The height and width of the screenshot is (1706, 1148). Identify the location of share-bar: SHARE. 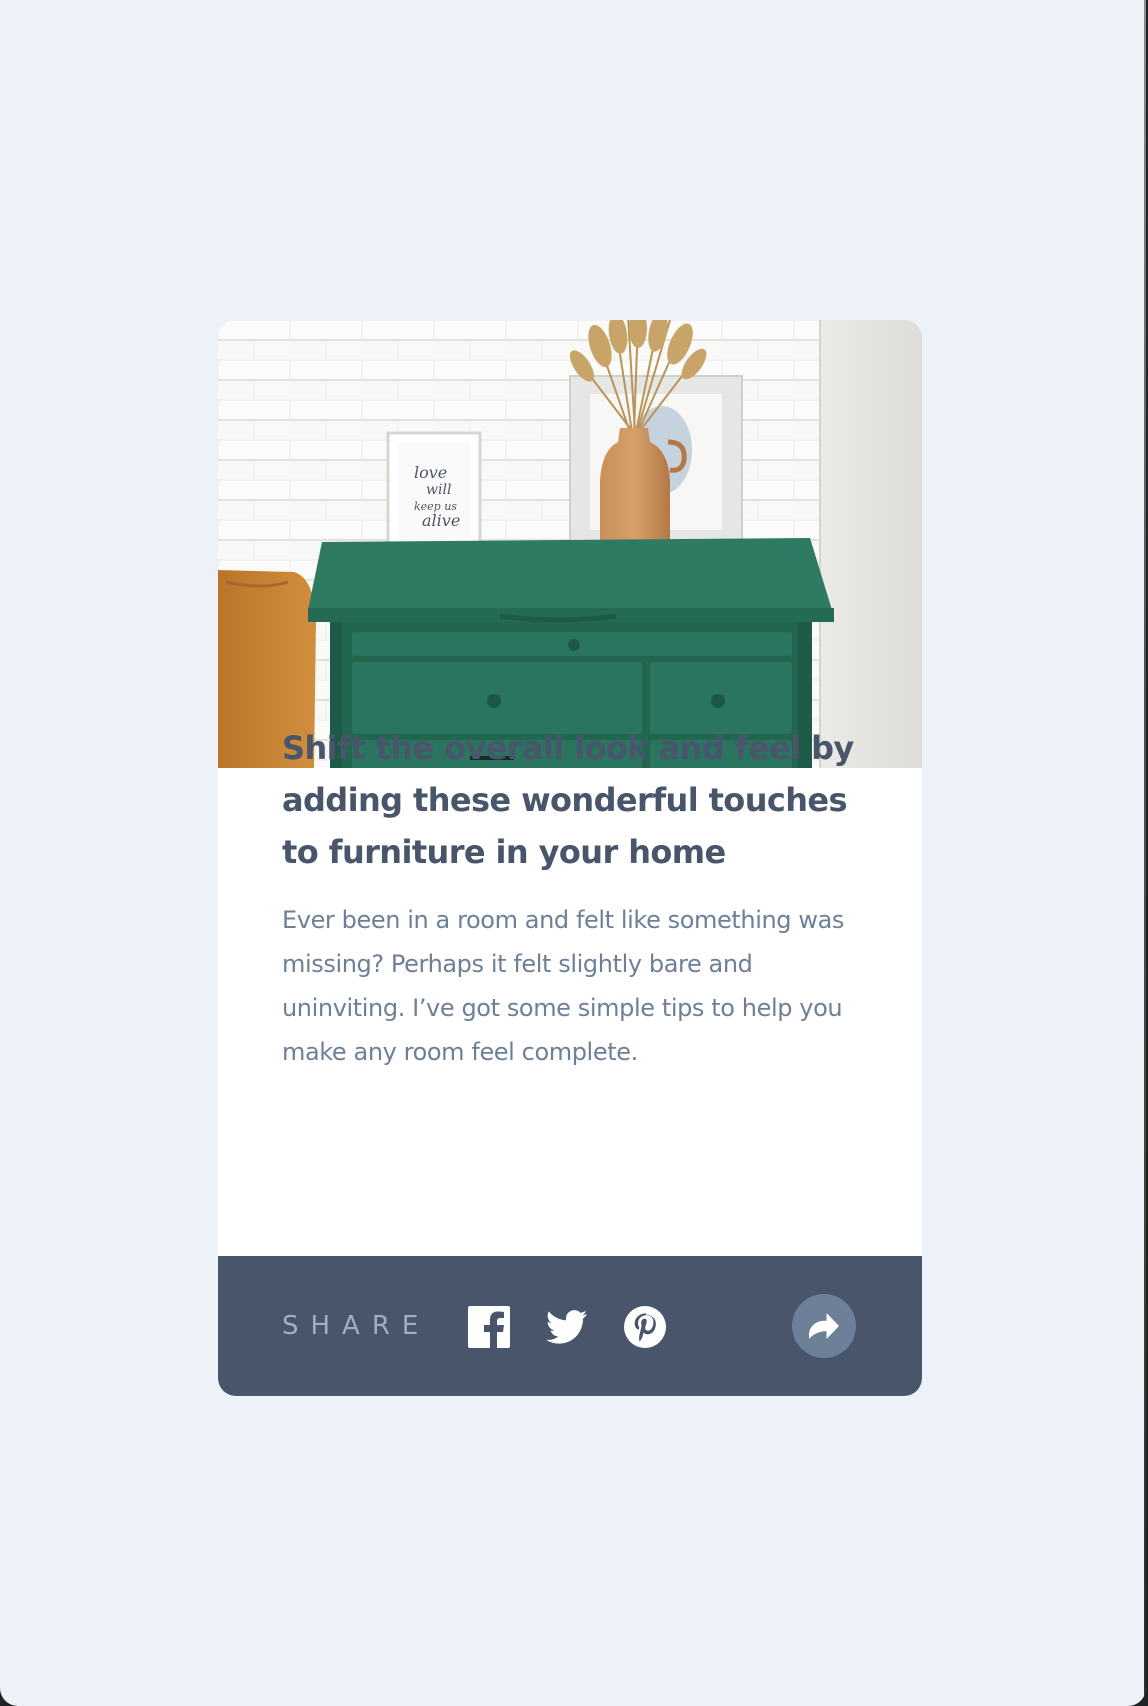
(570, 1326).